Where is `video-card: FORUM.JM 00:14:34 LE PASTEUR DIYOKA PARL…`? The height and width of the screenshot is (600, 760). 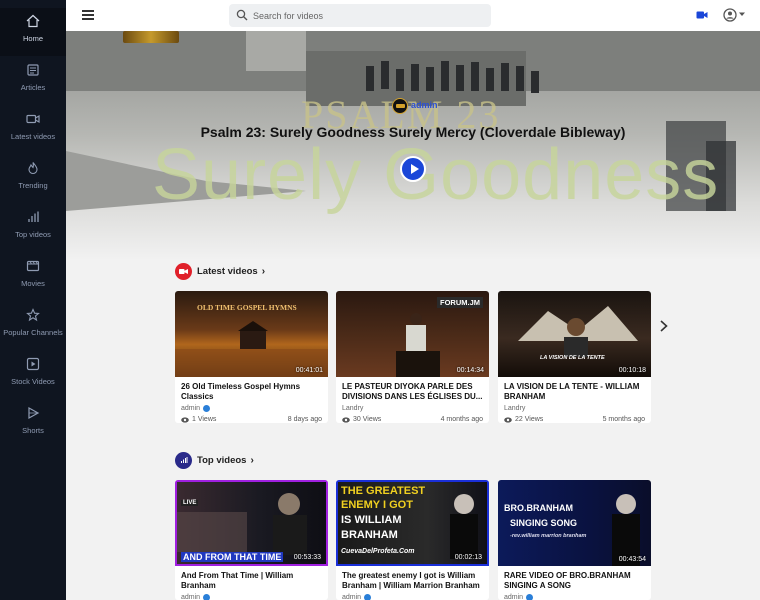 video-card: FORUM.JM 00:14:34 LE PASTEUR DIYOKA PARL… is located at coordinates (412, 357).